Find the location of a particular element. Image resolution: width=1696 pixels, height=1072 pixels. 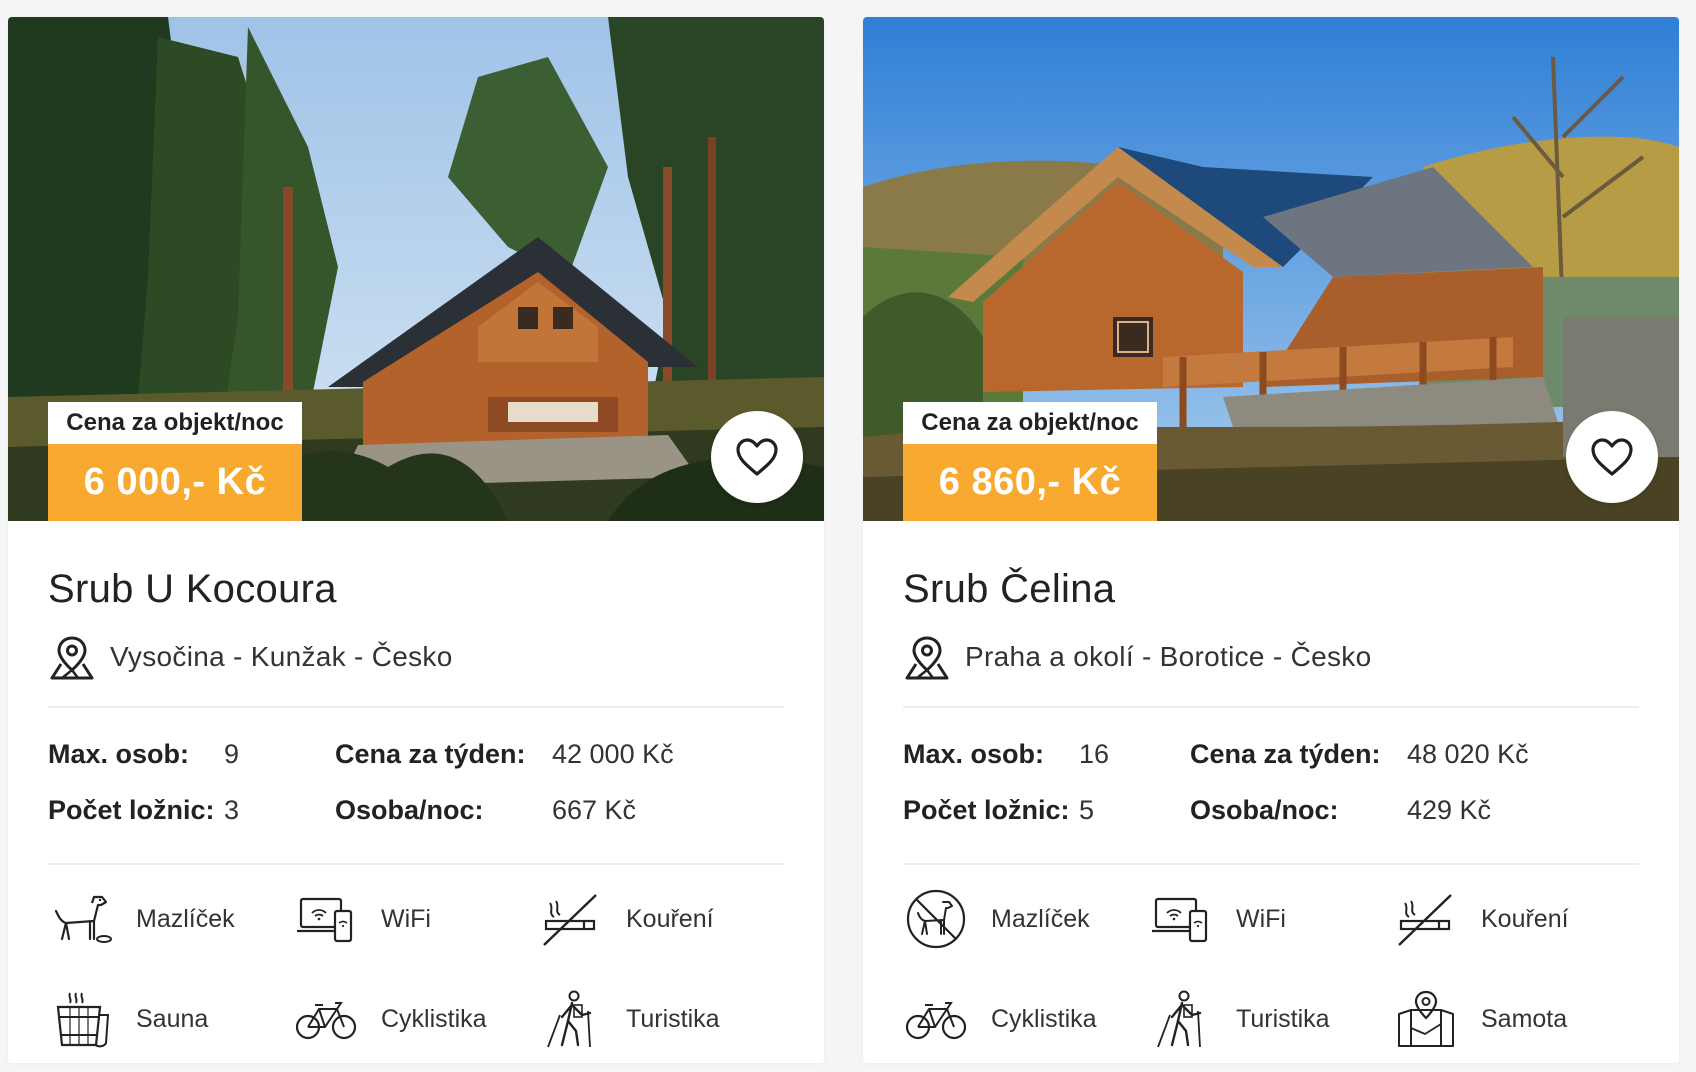

amenity-label: Sauna is located at coordinates (172, 1018).